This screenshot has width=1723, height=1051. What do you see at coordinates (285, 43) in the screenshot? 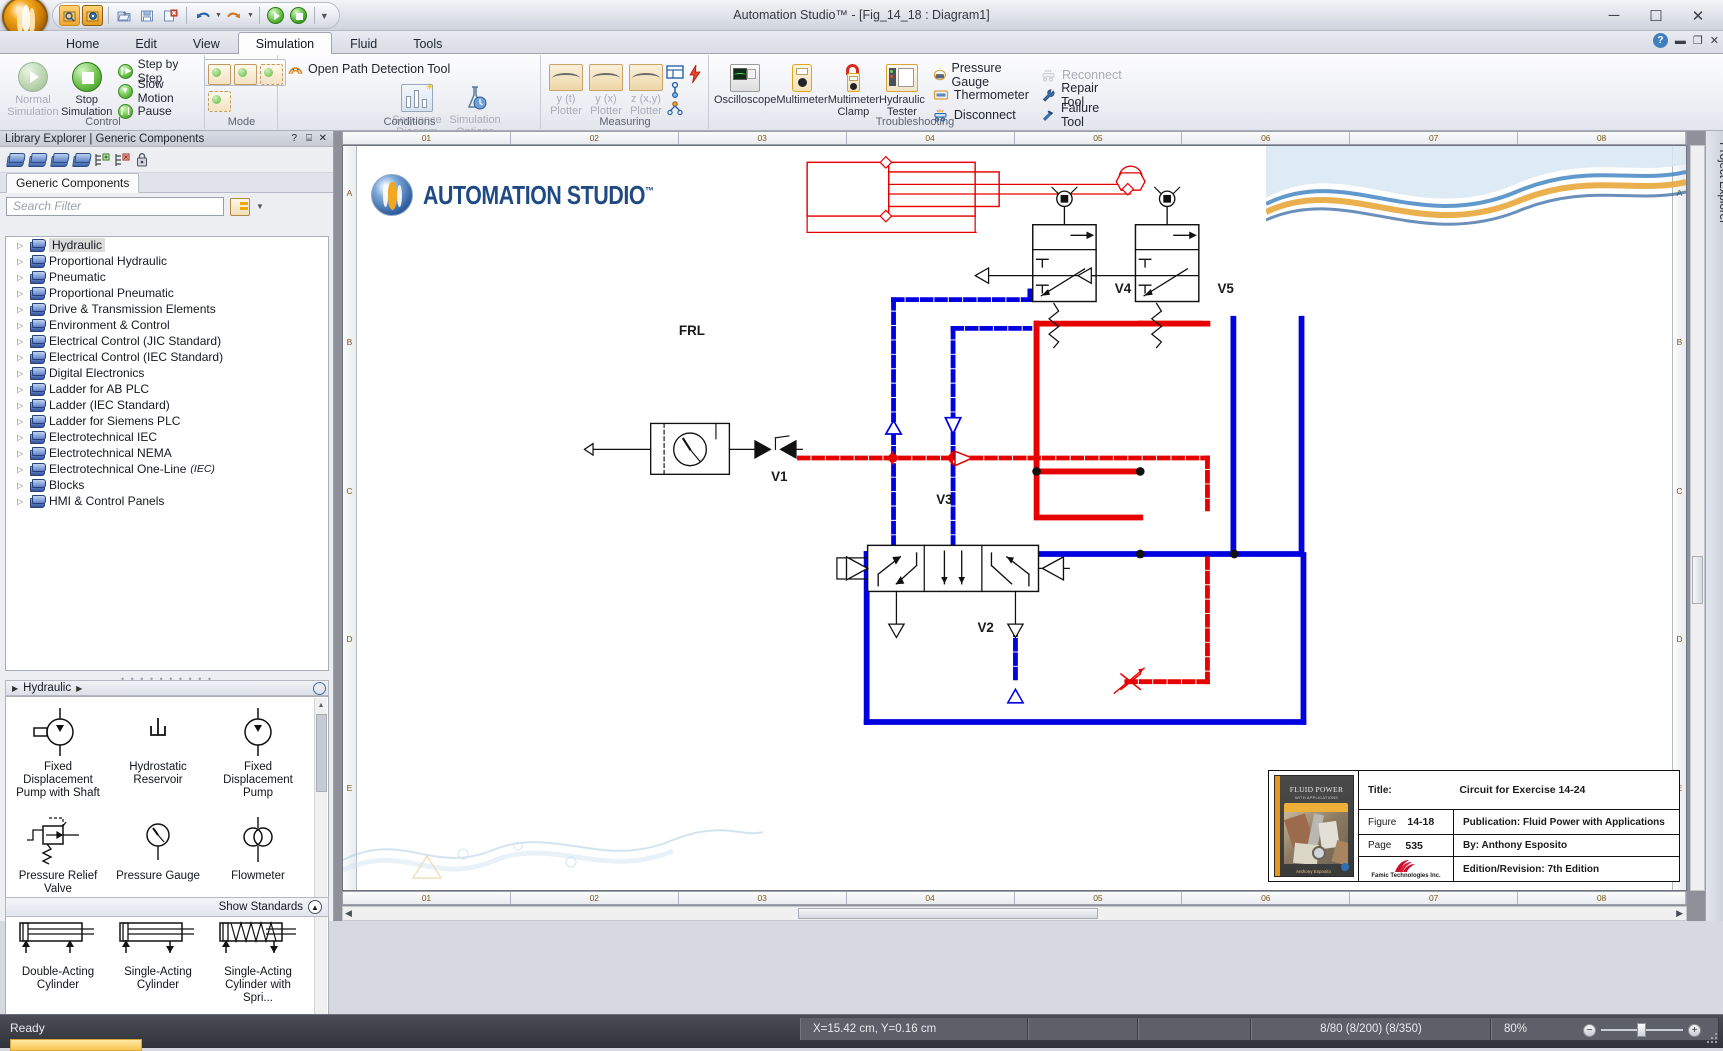
I see `tab-simulation: Simulation` at bounding box center [285, 43].